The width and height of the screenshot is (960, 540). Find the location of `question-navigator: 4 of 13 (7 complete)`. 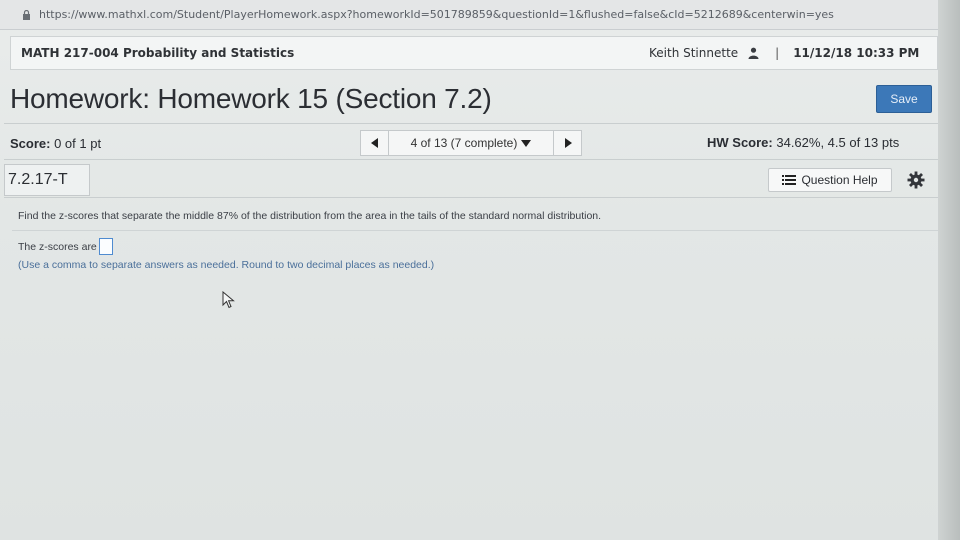

question-navigator: 4 of 13 (7 complete) is located at coordinates (471, 143).